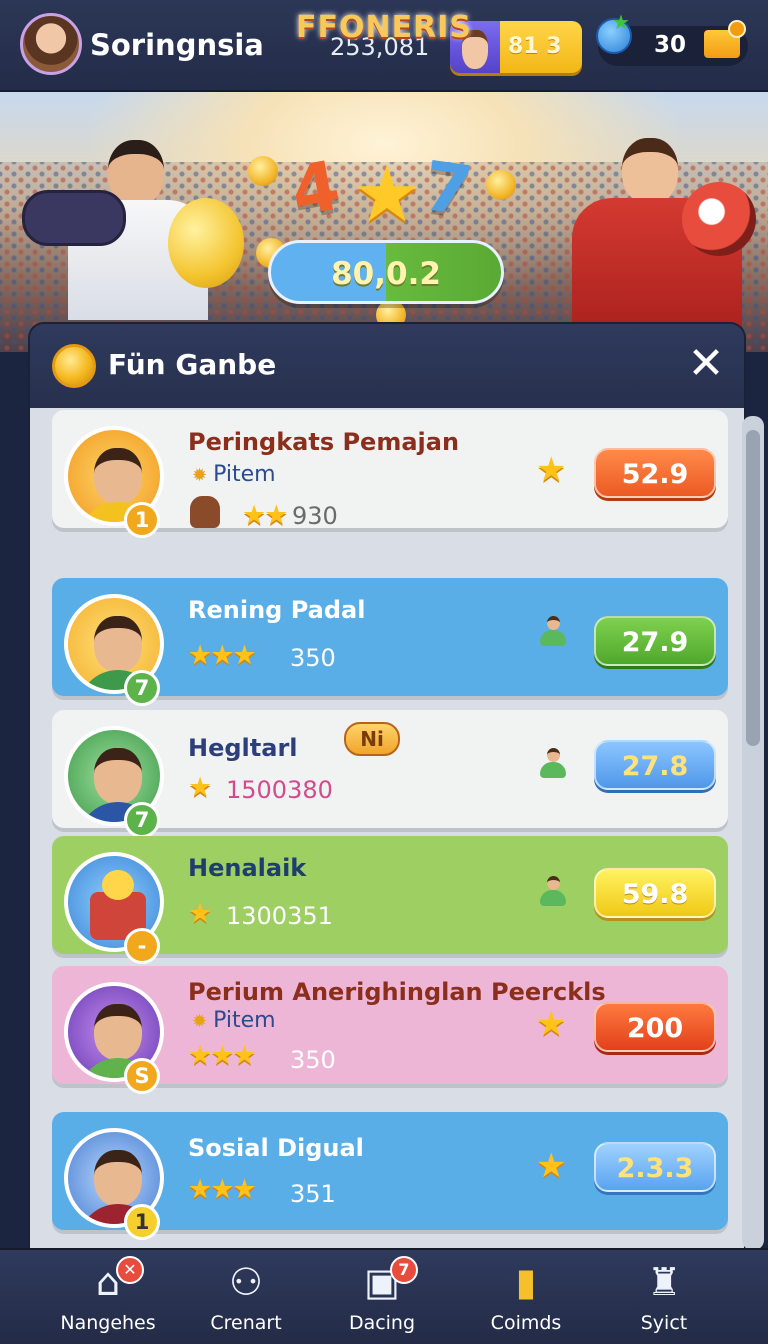  I want to click on people-icon: ⚇, so click(246, 1282).